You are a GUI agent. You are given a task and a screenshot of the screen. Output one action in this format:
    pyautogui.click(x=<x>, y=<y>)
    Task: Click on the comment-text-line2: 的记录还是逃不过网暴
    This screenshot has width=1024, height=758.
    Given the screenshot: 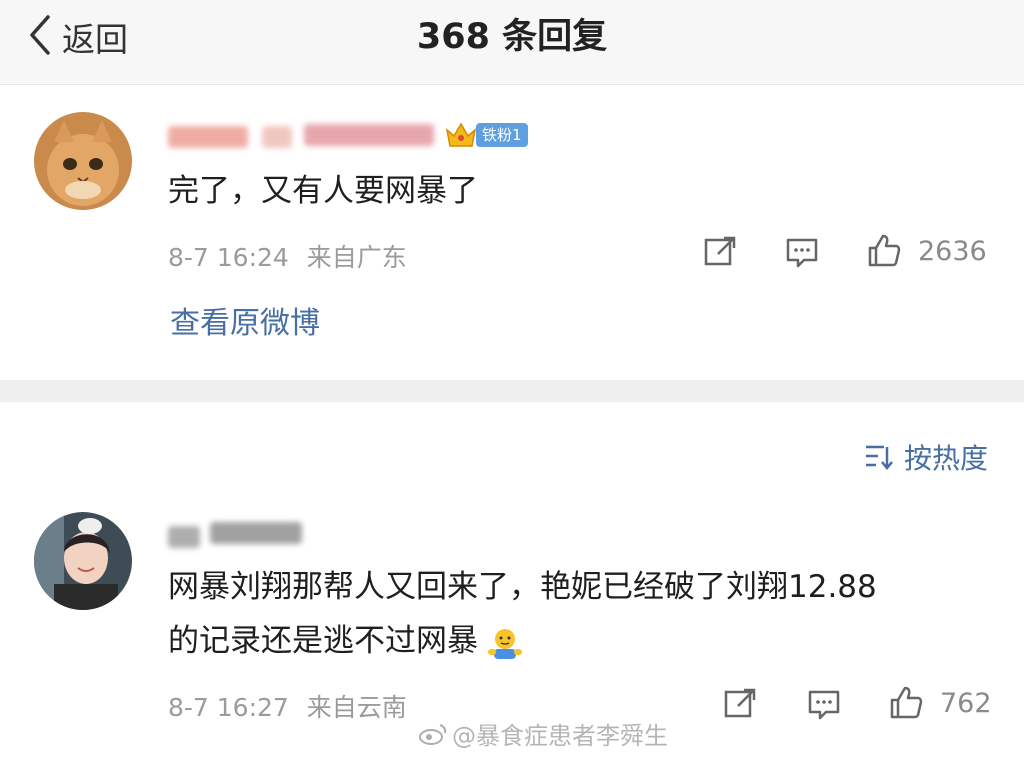 What is the action you would take?
    pyautogui.click(x=346, y=641)
    